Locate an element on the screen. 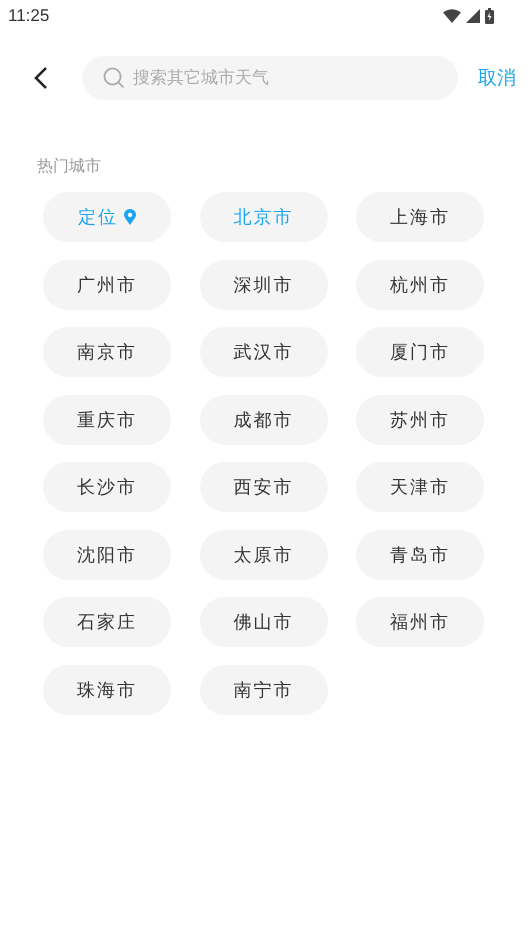  locate-label: 定位 is located at coordinates (98, 217).